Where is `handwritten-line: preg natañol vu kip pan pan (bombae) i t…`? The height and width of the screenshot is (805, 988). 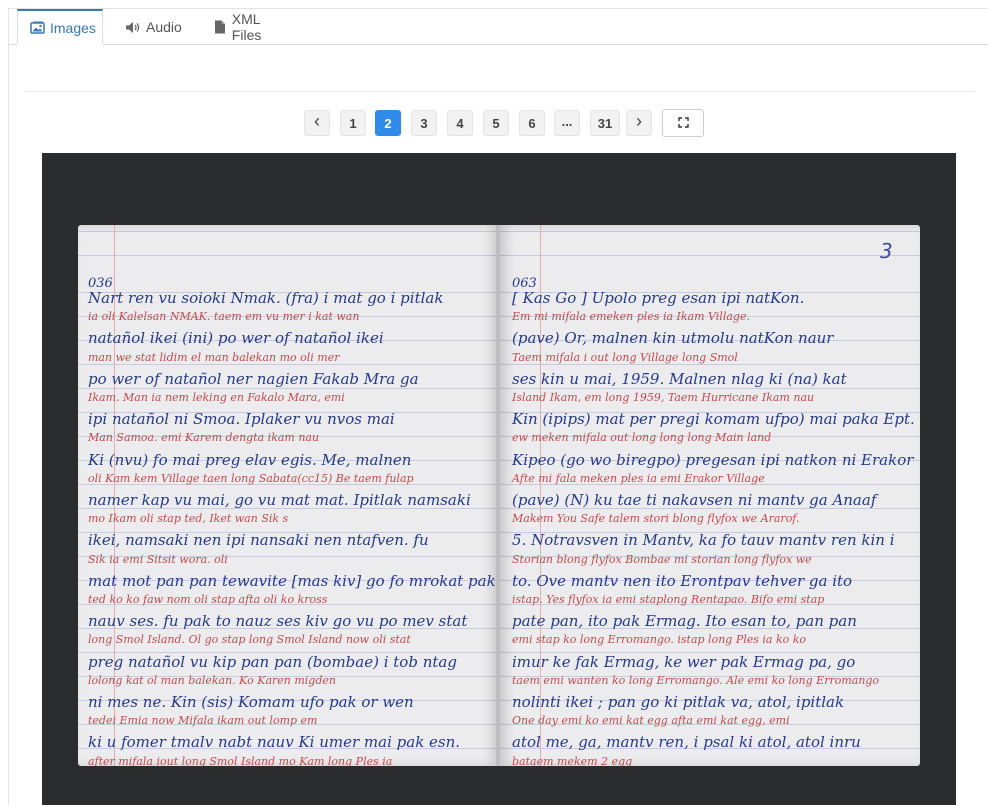 handwritten-line: preg natañol vu kip pan pan (bombae) i t… is located at coordinates (272, 661).